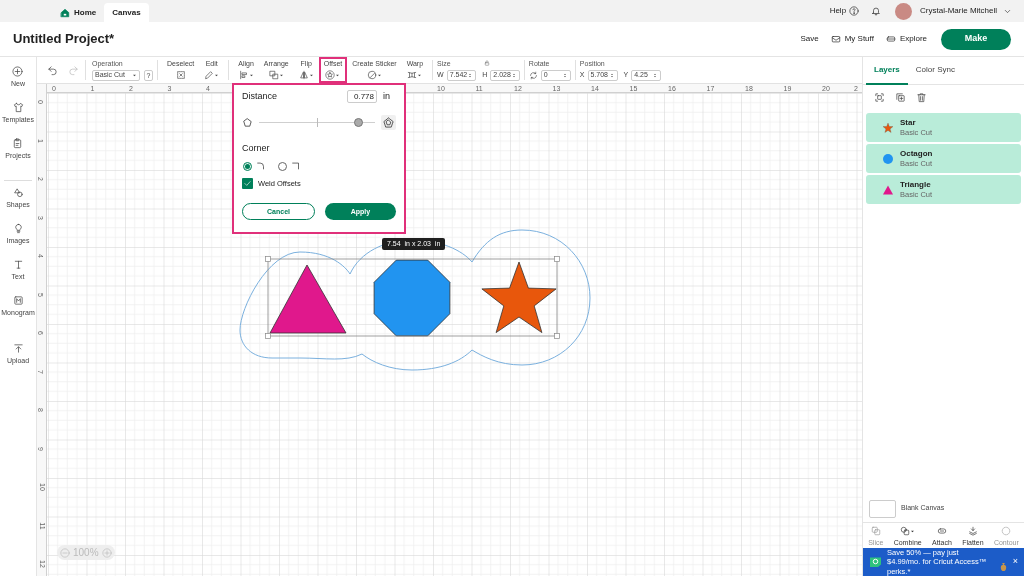 The height and width of the screenshot is (576, 1024). What do you see at coordinates (371, 75) in the screenshot?
I see `sticker-icon` at bounding box center [371, 75].